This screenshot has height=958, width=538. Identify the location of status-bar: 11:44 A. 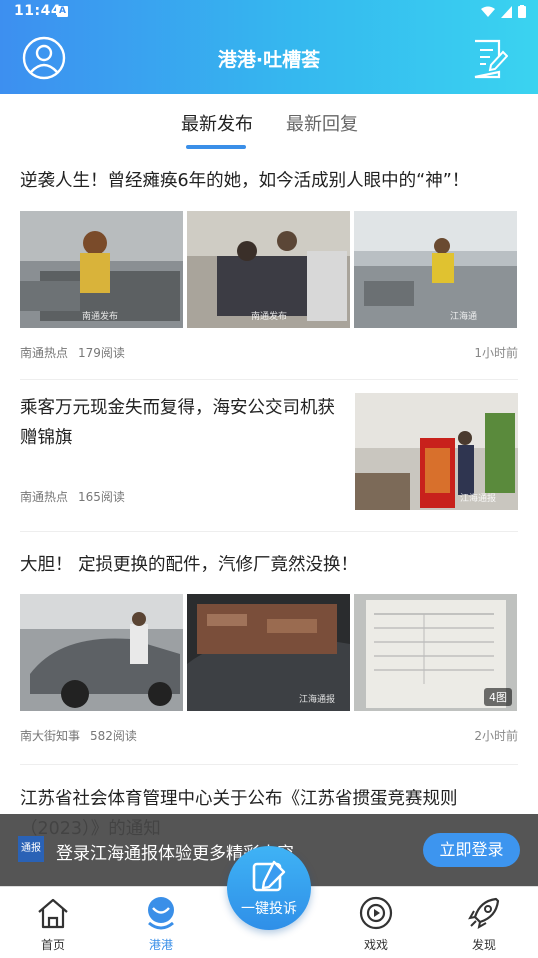
(269, 12).